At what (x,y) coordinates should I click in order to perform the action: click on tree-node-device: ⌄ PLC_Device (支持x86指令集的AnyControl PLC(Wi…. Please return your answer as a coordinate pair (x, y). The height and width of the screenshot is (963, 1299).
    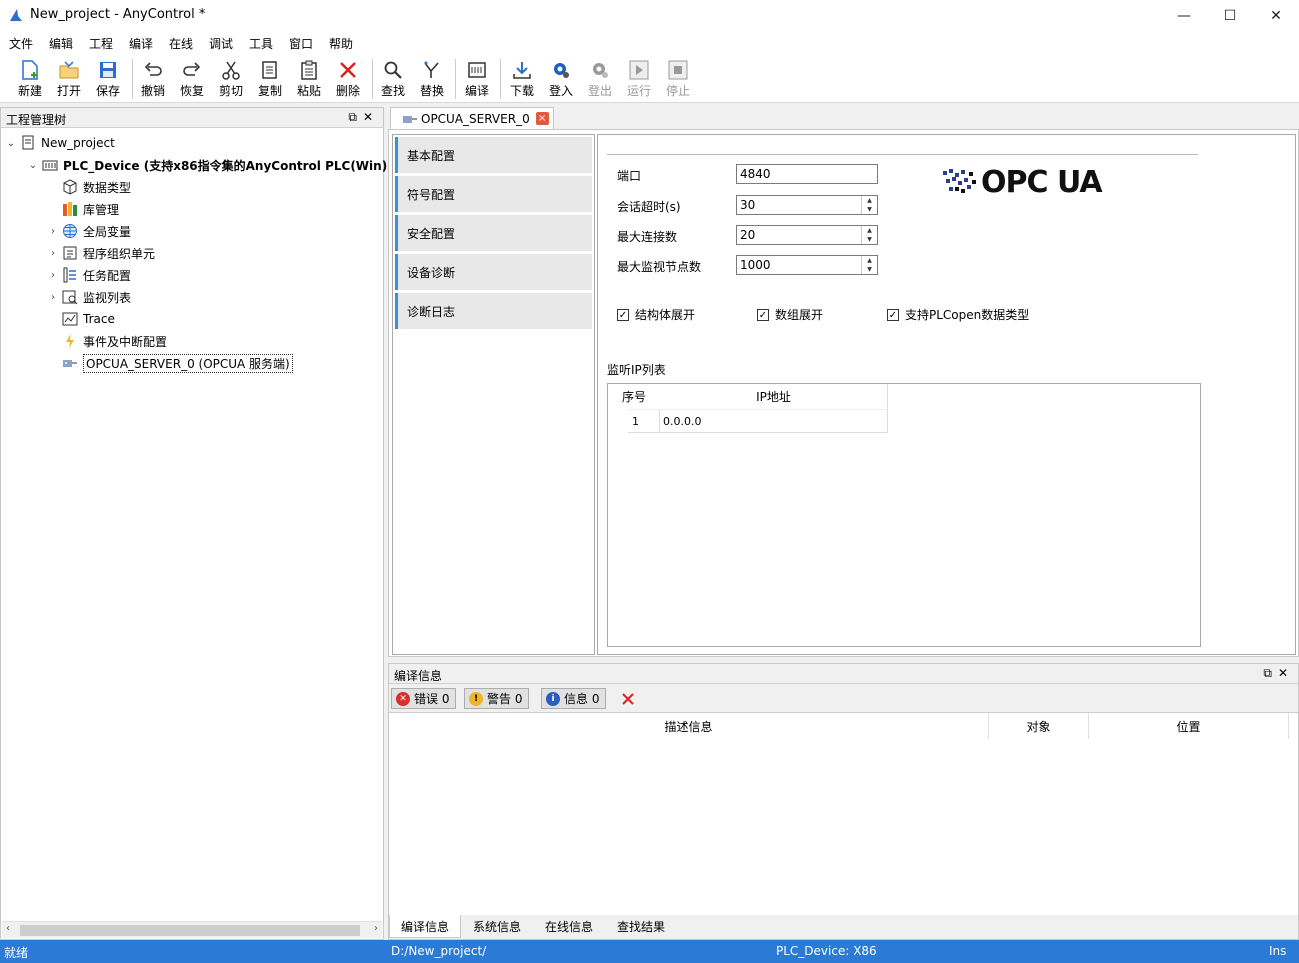
    Looking at the image, I should click on (210, 165).